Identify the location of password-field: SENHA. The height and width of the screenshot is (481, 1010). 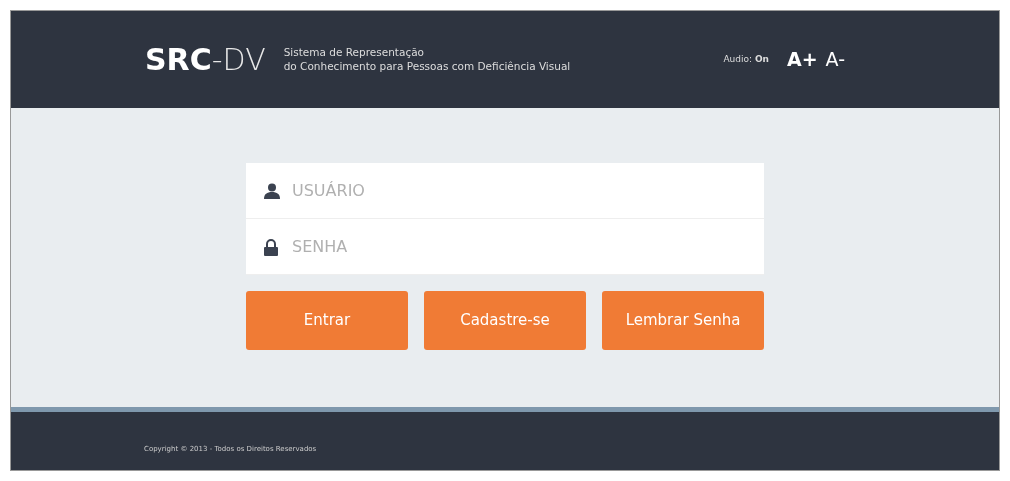
(505, 247).